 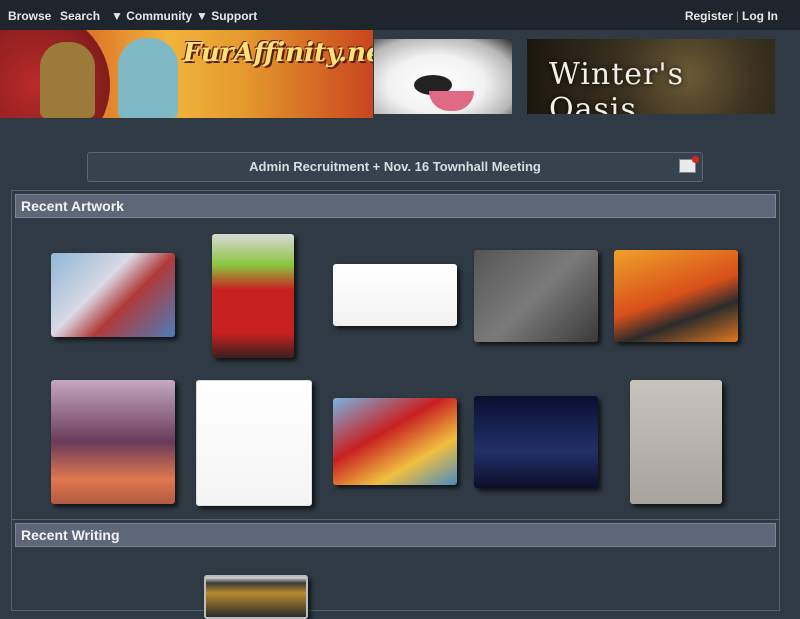 What do you see at coordinates (709, 16) in the screenshot?
I see `register-link: Register` at bounding box center [709, 16].